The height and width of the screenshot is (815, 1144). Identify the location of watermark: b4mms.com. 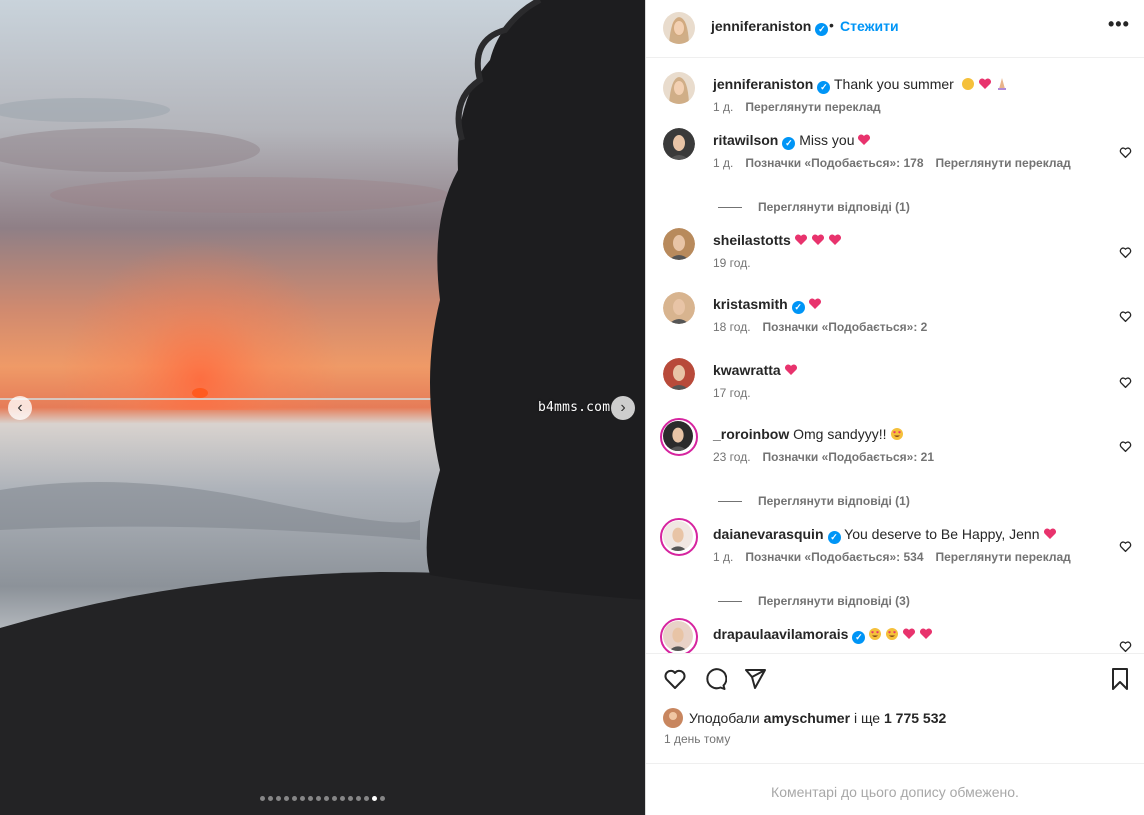
(574, 407).